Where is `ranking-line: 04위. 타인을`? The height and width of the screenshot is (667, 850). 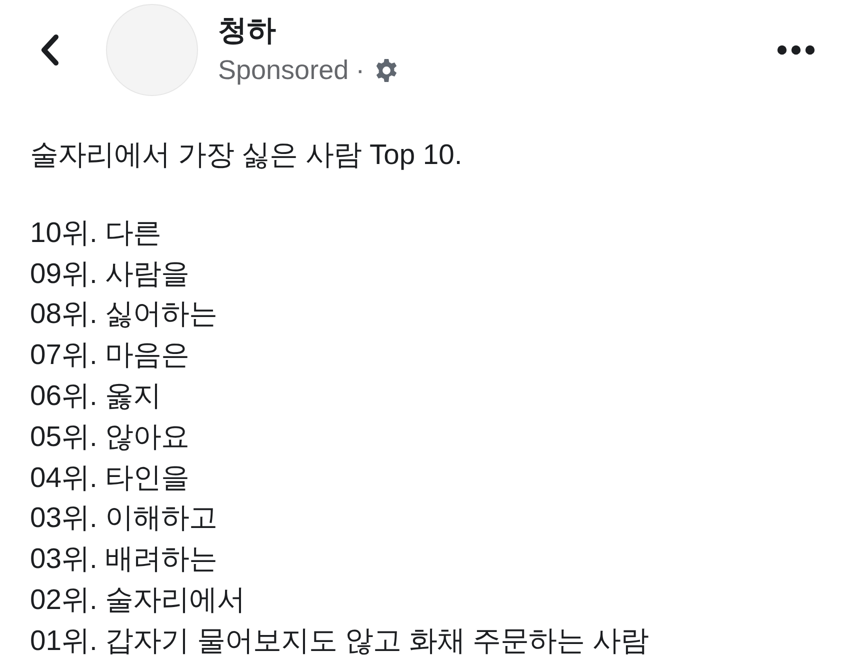
ranking-line: 04위. 타인을 is located at coordinates (110, 477).